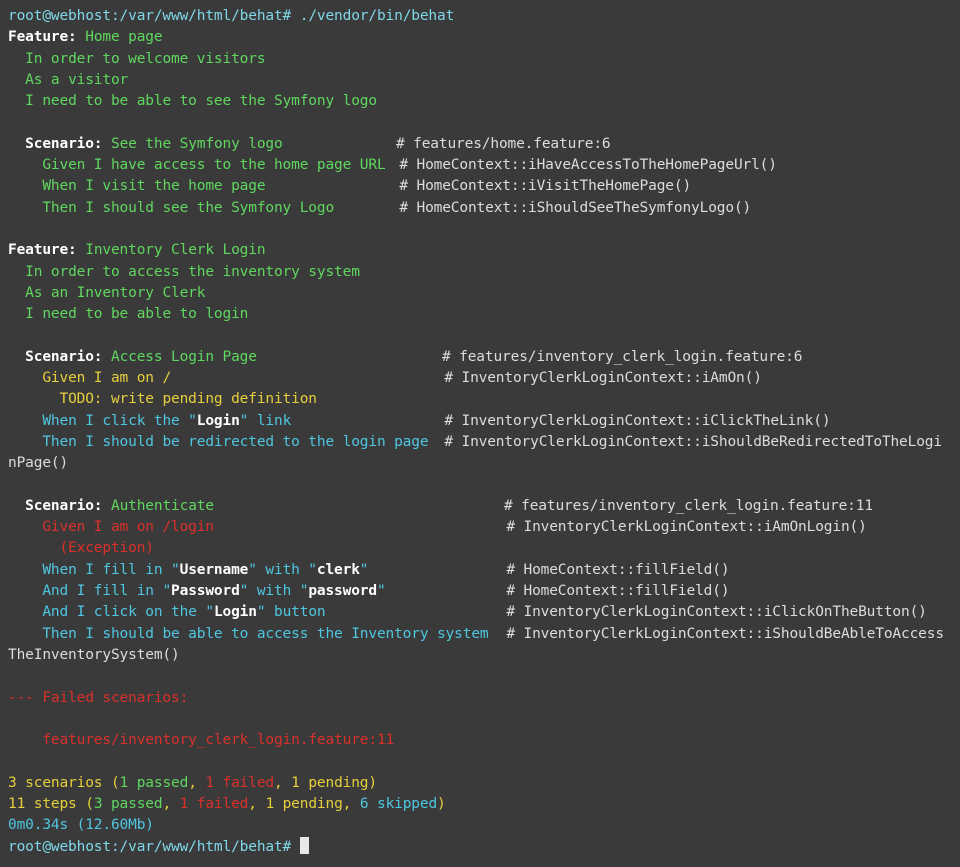 This screenshot has height=867, width=960. I want to click on execution-time: 0m0.34s (12.60Mb), so click(81, 825).